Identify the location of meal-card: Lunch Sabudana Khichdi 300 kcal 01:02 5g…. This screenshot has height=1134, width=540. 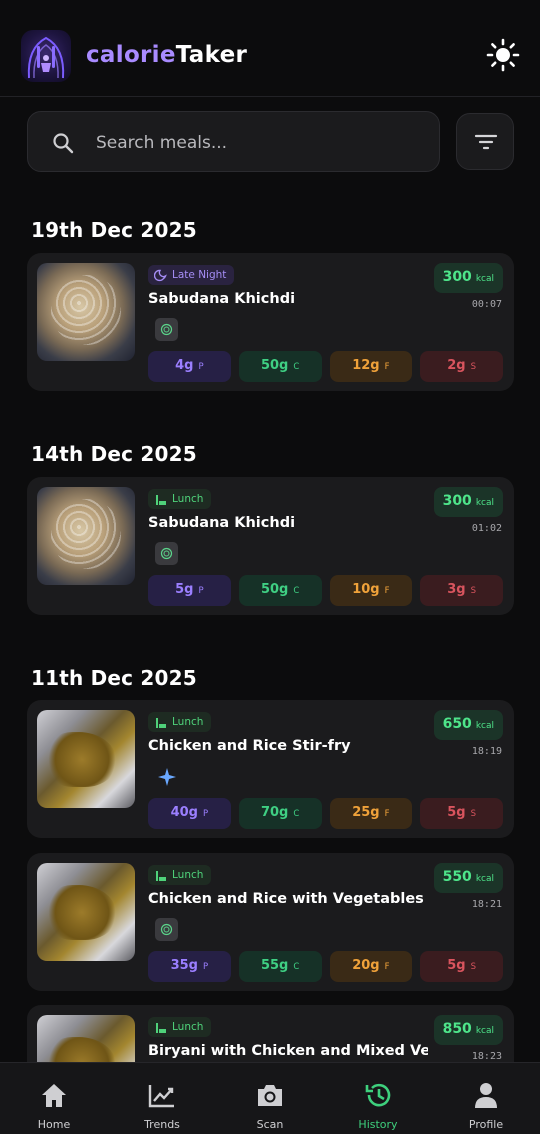
(270, 546).